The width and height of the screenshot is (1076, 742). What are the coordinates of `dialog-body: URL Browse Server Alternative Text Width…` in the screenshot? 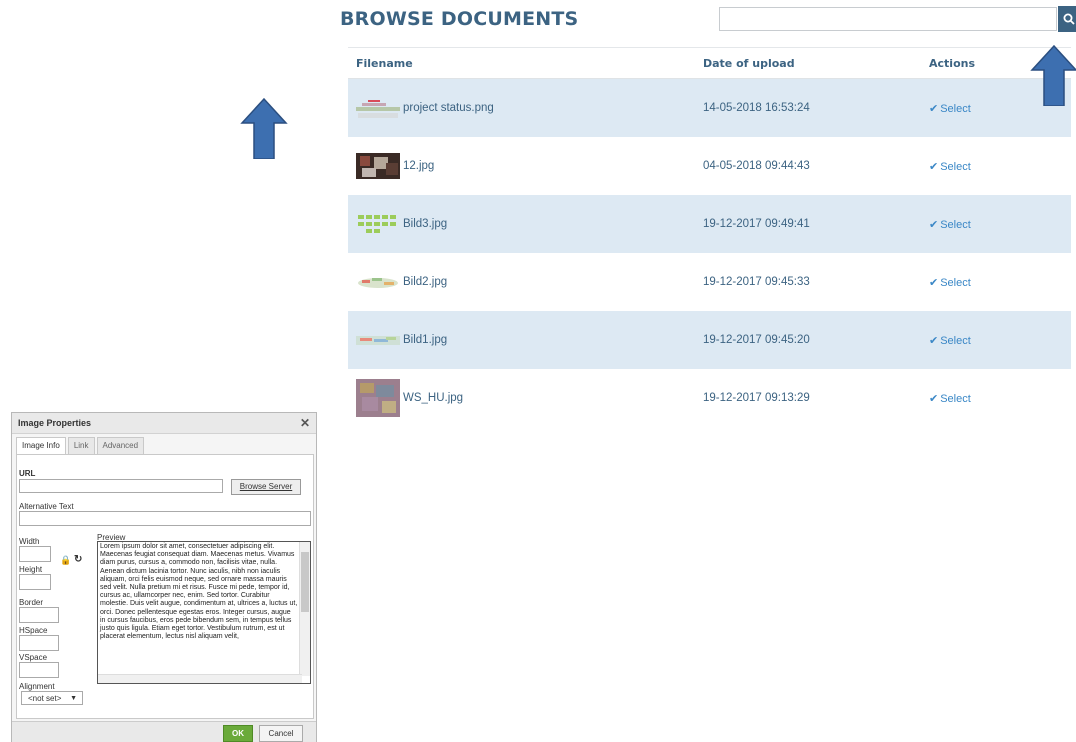 It's located at (165, 586).